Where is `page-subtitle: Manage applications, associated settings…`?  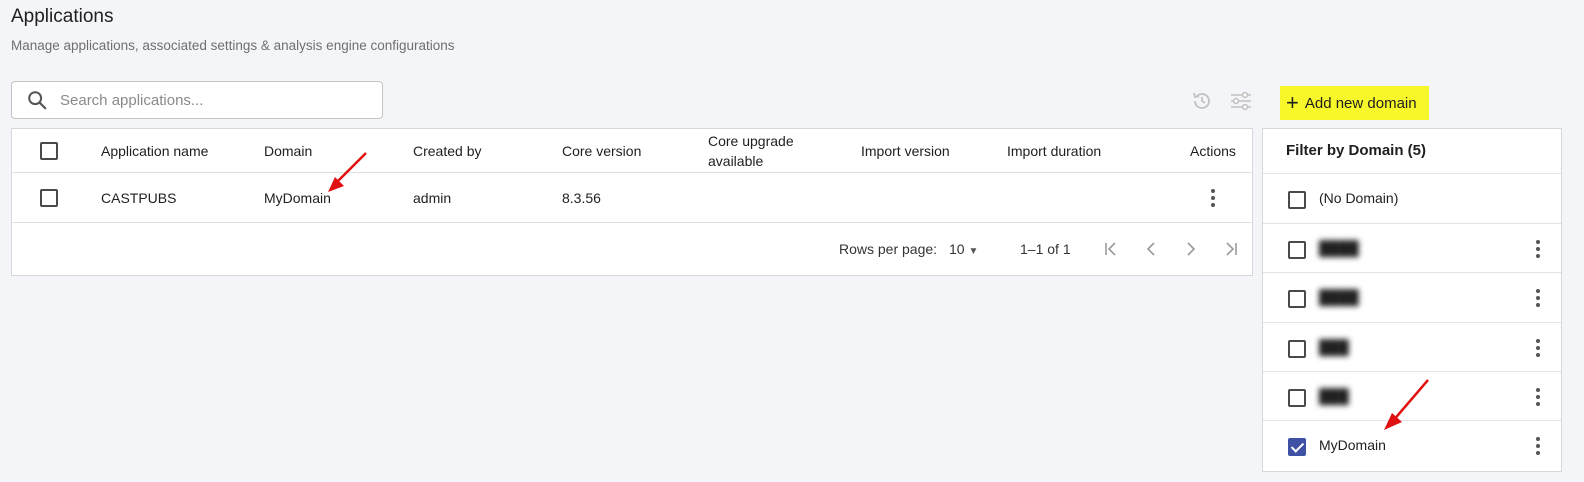
page-subtitle: Manage applications, associated settings… is located at coordinates (233, 45).